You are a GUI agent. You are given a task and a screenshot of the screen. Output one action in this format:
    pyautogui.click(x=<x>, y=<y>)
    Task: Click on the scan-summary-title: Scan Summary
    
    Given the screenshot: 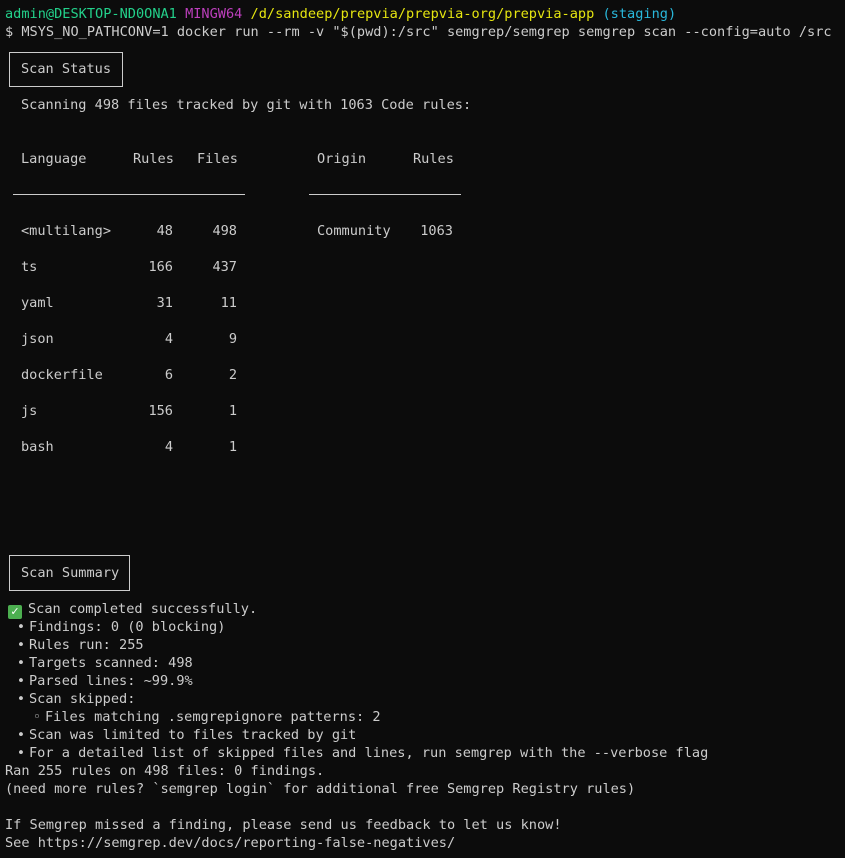 What is the action you would take?
    pyautogui.click(x=70, y=573)
    